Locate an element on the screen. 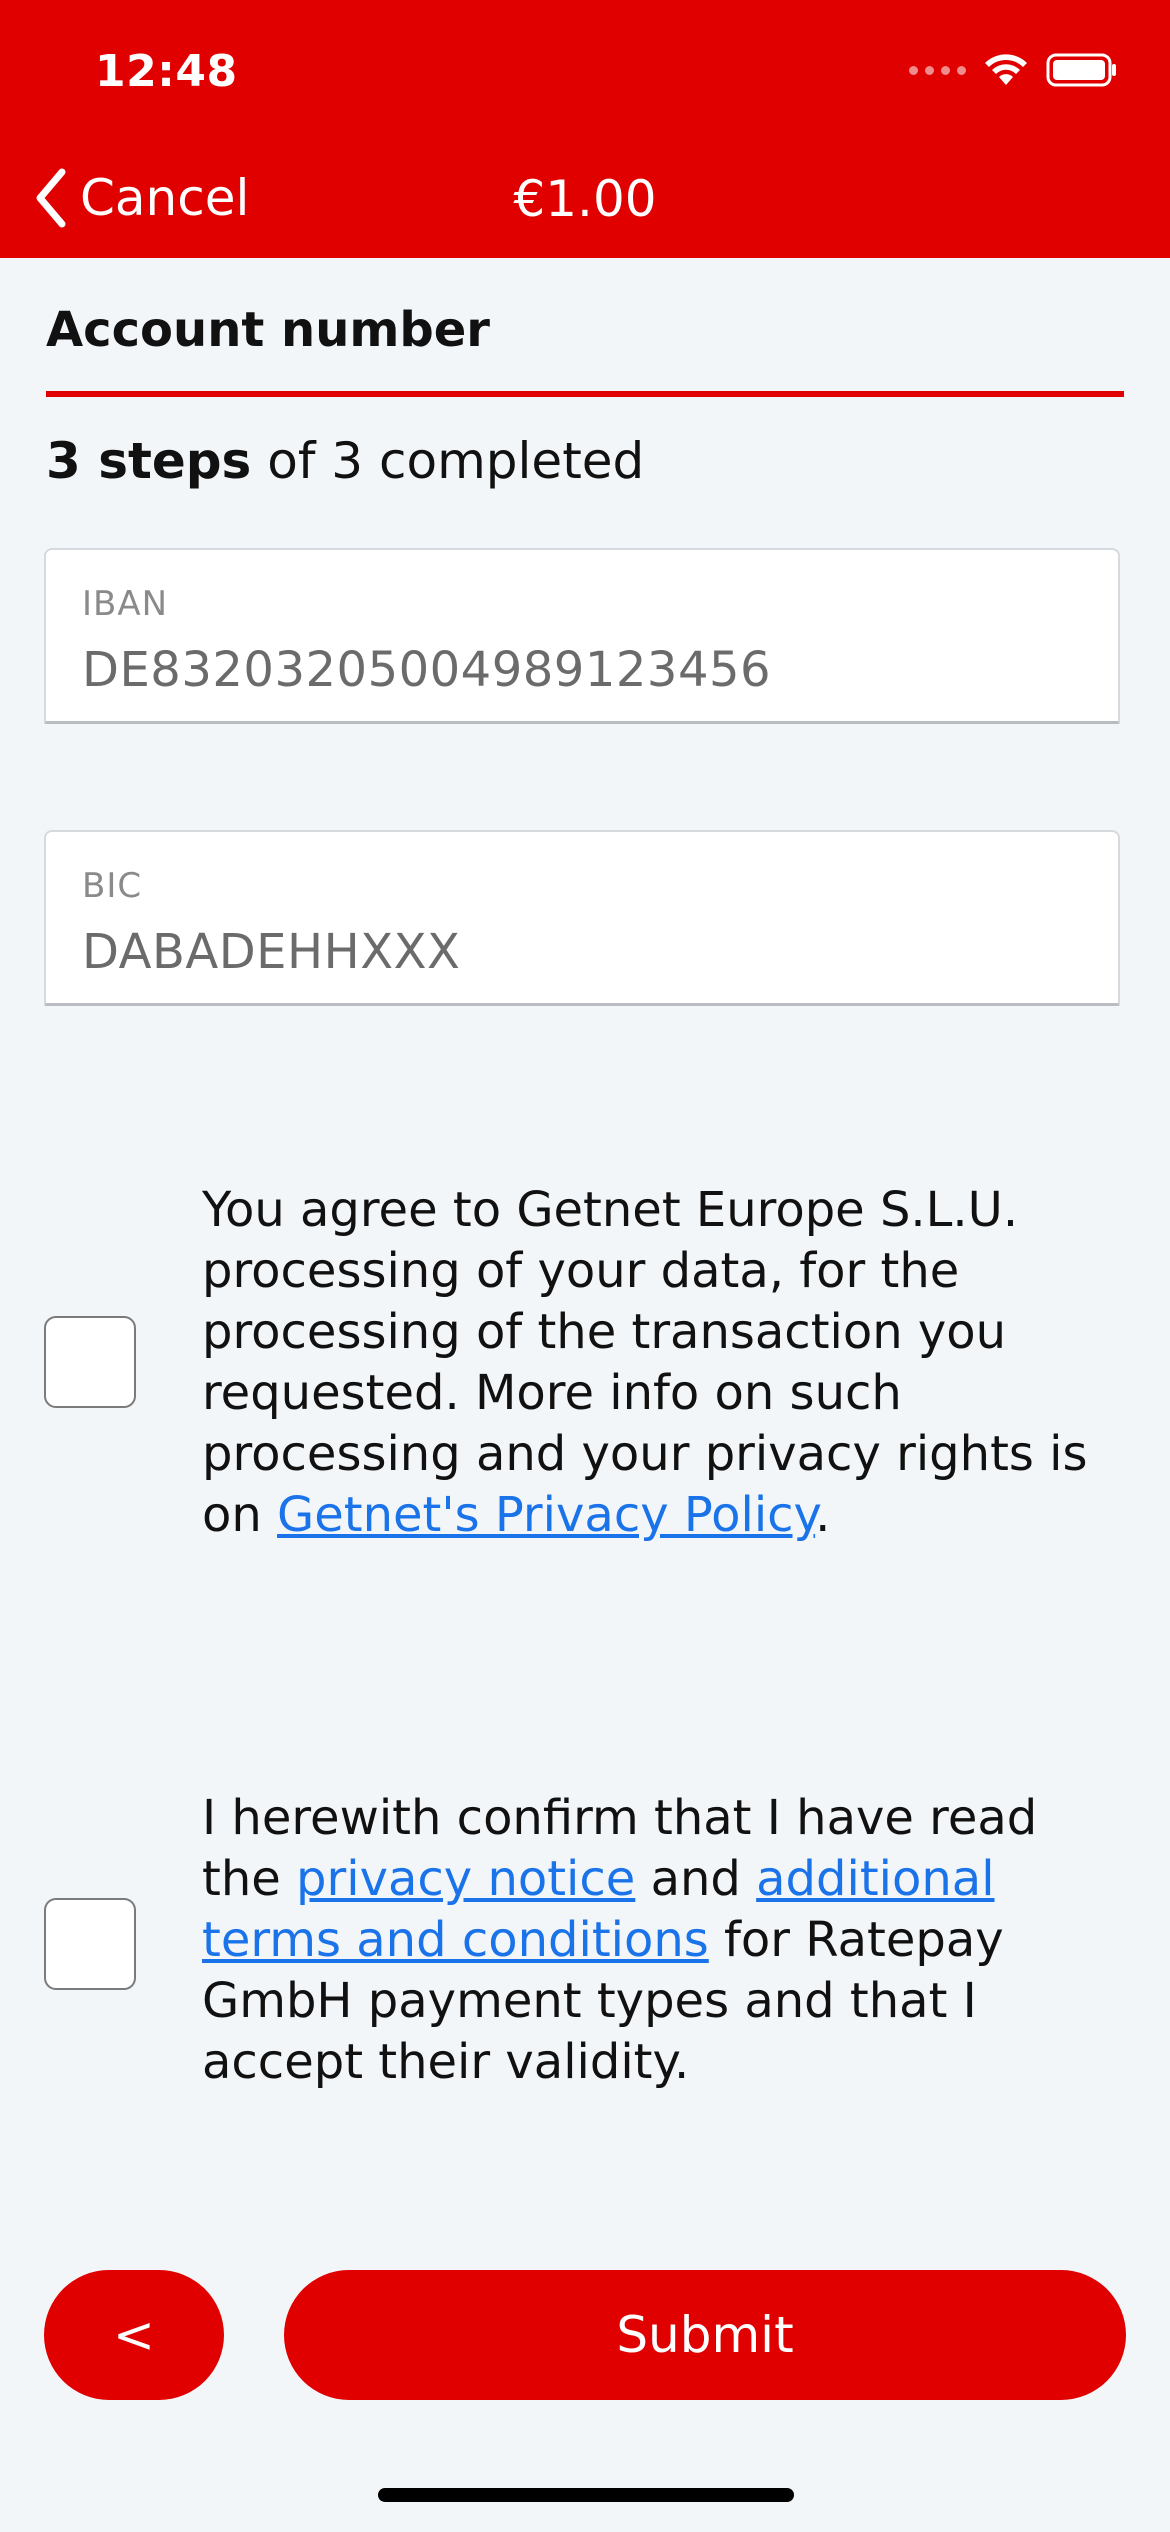  status-time: 12:48 is located at coordinates (166, 71).